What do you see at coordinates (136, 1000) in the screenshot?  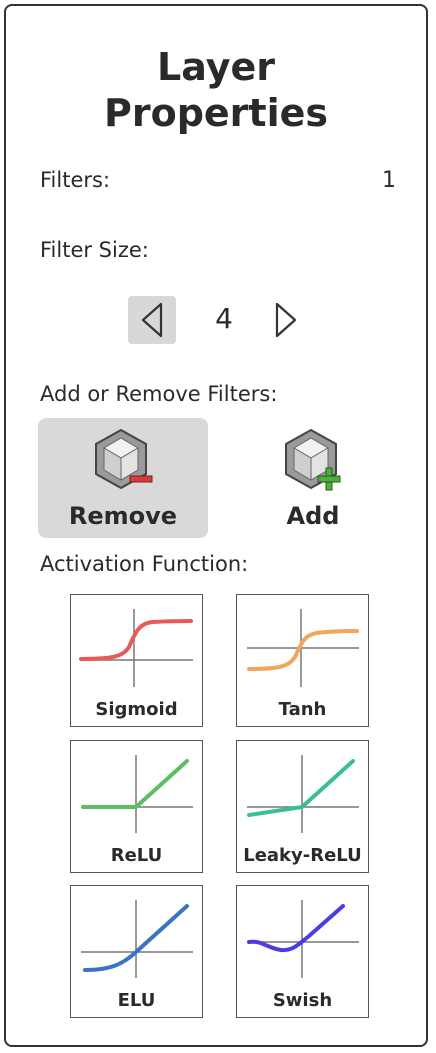 I see `elu-label: ELU` at bounding box center [136, 1000].